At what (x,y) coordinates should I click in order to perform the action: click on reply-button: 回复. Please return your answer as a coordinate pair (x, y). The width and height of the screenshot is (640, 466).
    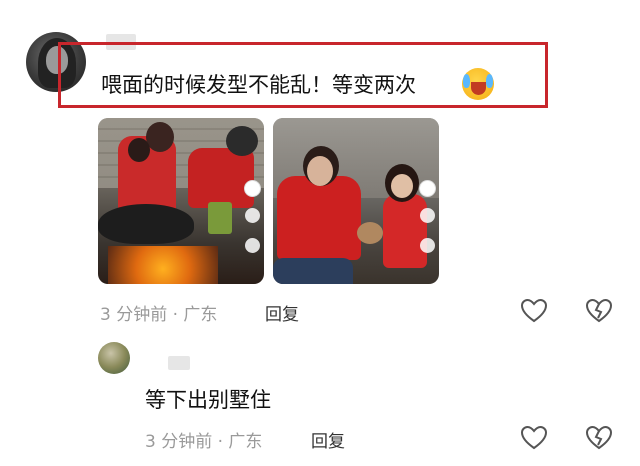
    Looking at the image, I should click on (282, 312).